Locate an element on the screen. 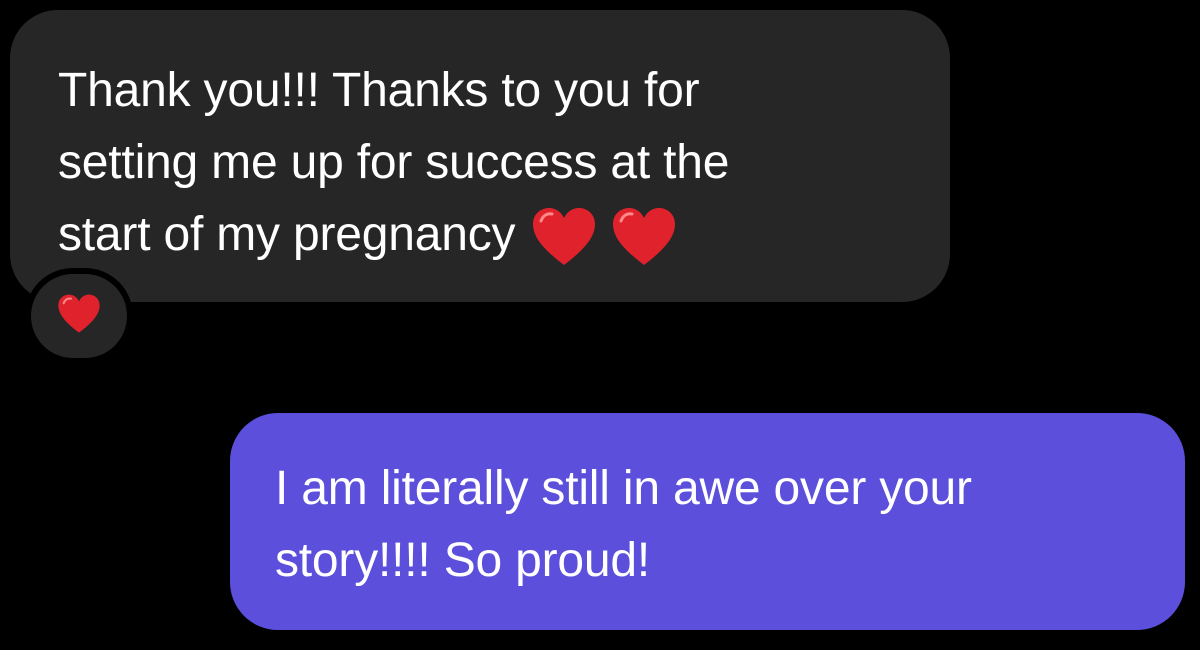 The image size is (1200, 650). heart-reaction-badge is located at coordinates (79, 316).